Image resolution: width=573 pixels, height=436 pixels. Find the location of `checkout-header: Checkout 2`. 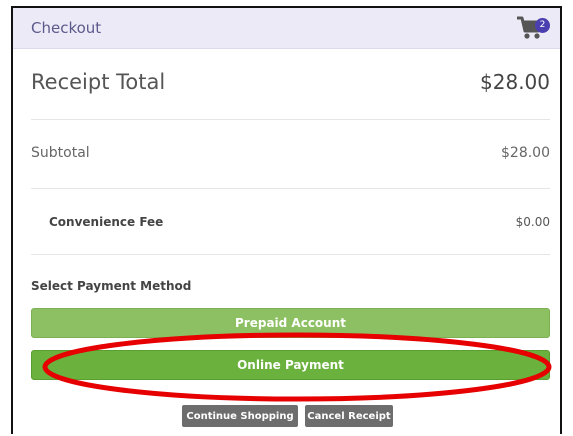

checkout-header: Checkout 2 is located at coordinates (286, 28).